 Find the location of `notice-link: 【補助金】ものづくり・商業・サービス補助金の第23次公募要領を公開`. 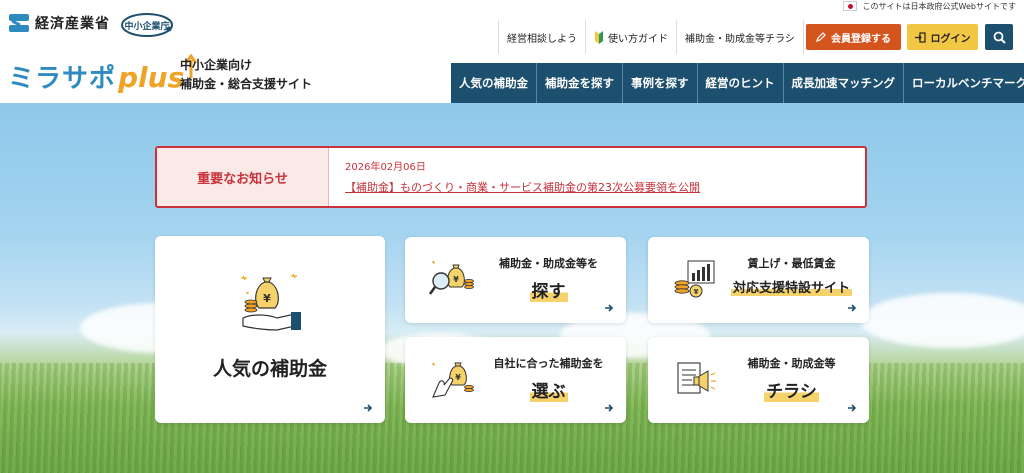

notice-link: 【補助金】ものづくり・商業・サービス補助金の第23次公募要領を公開 is located at coordinates (522, 187).